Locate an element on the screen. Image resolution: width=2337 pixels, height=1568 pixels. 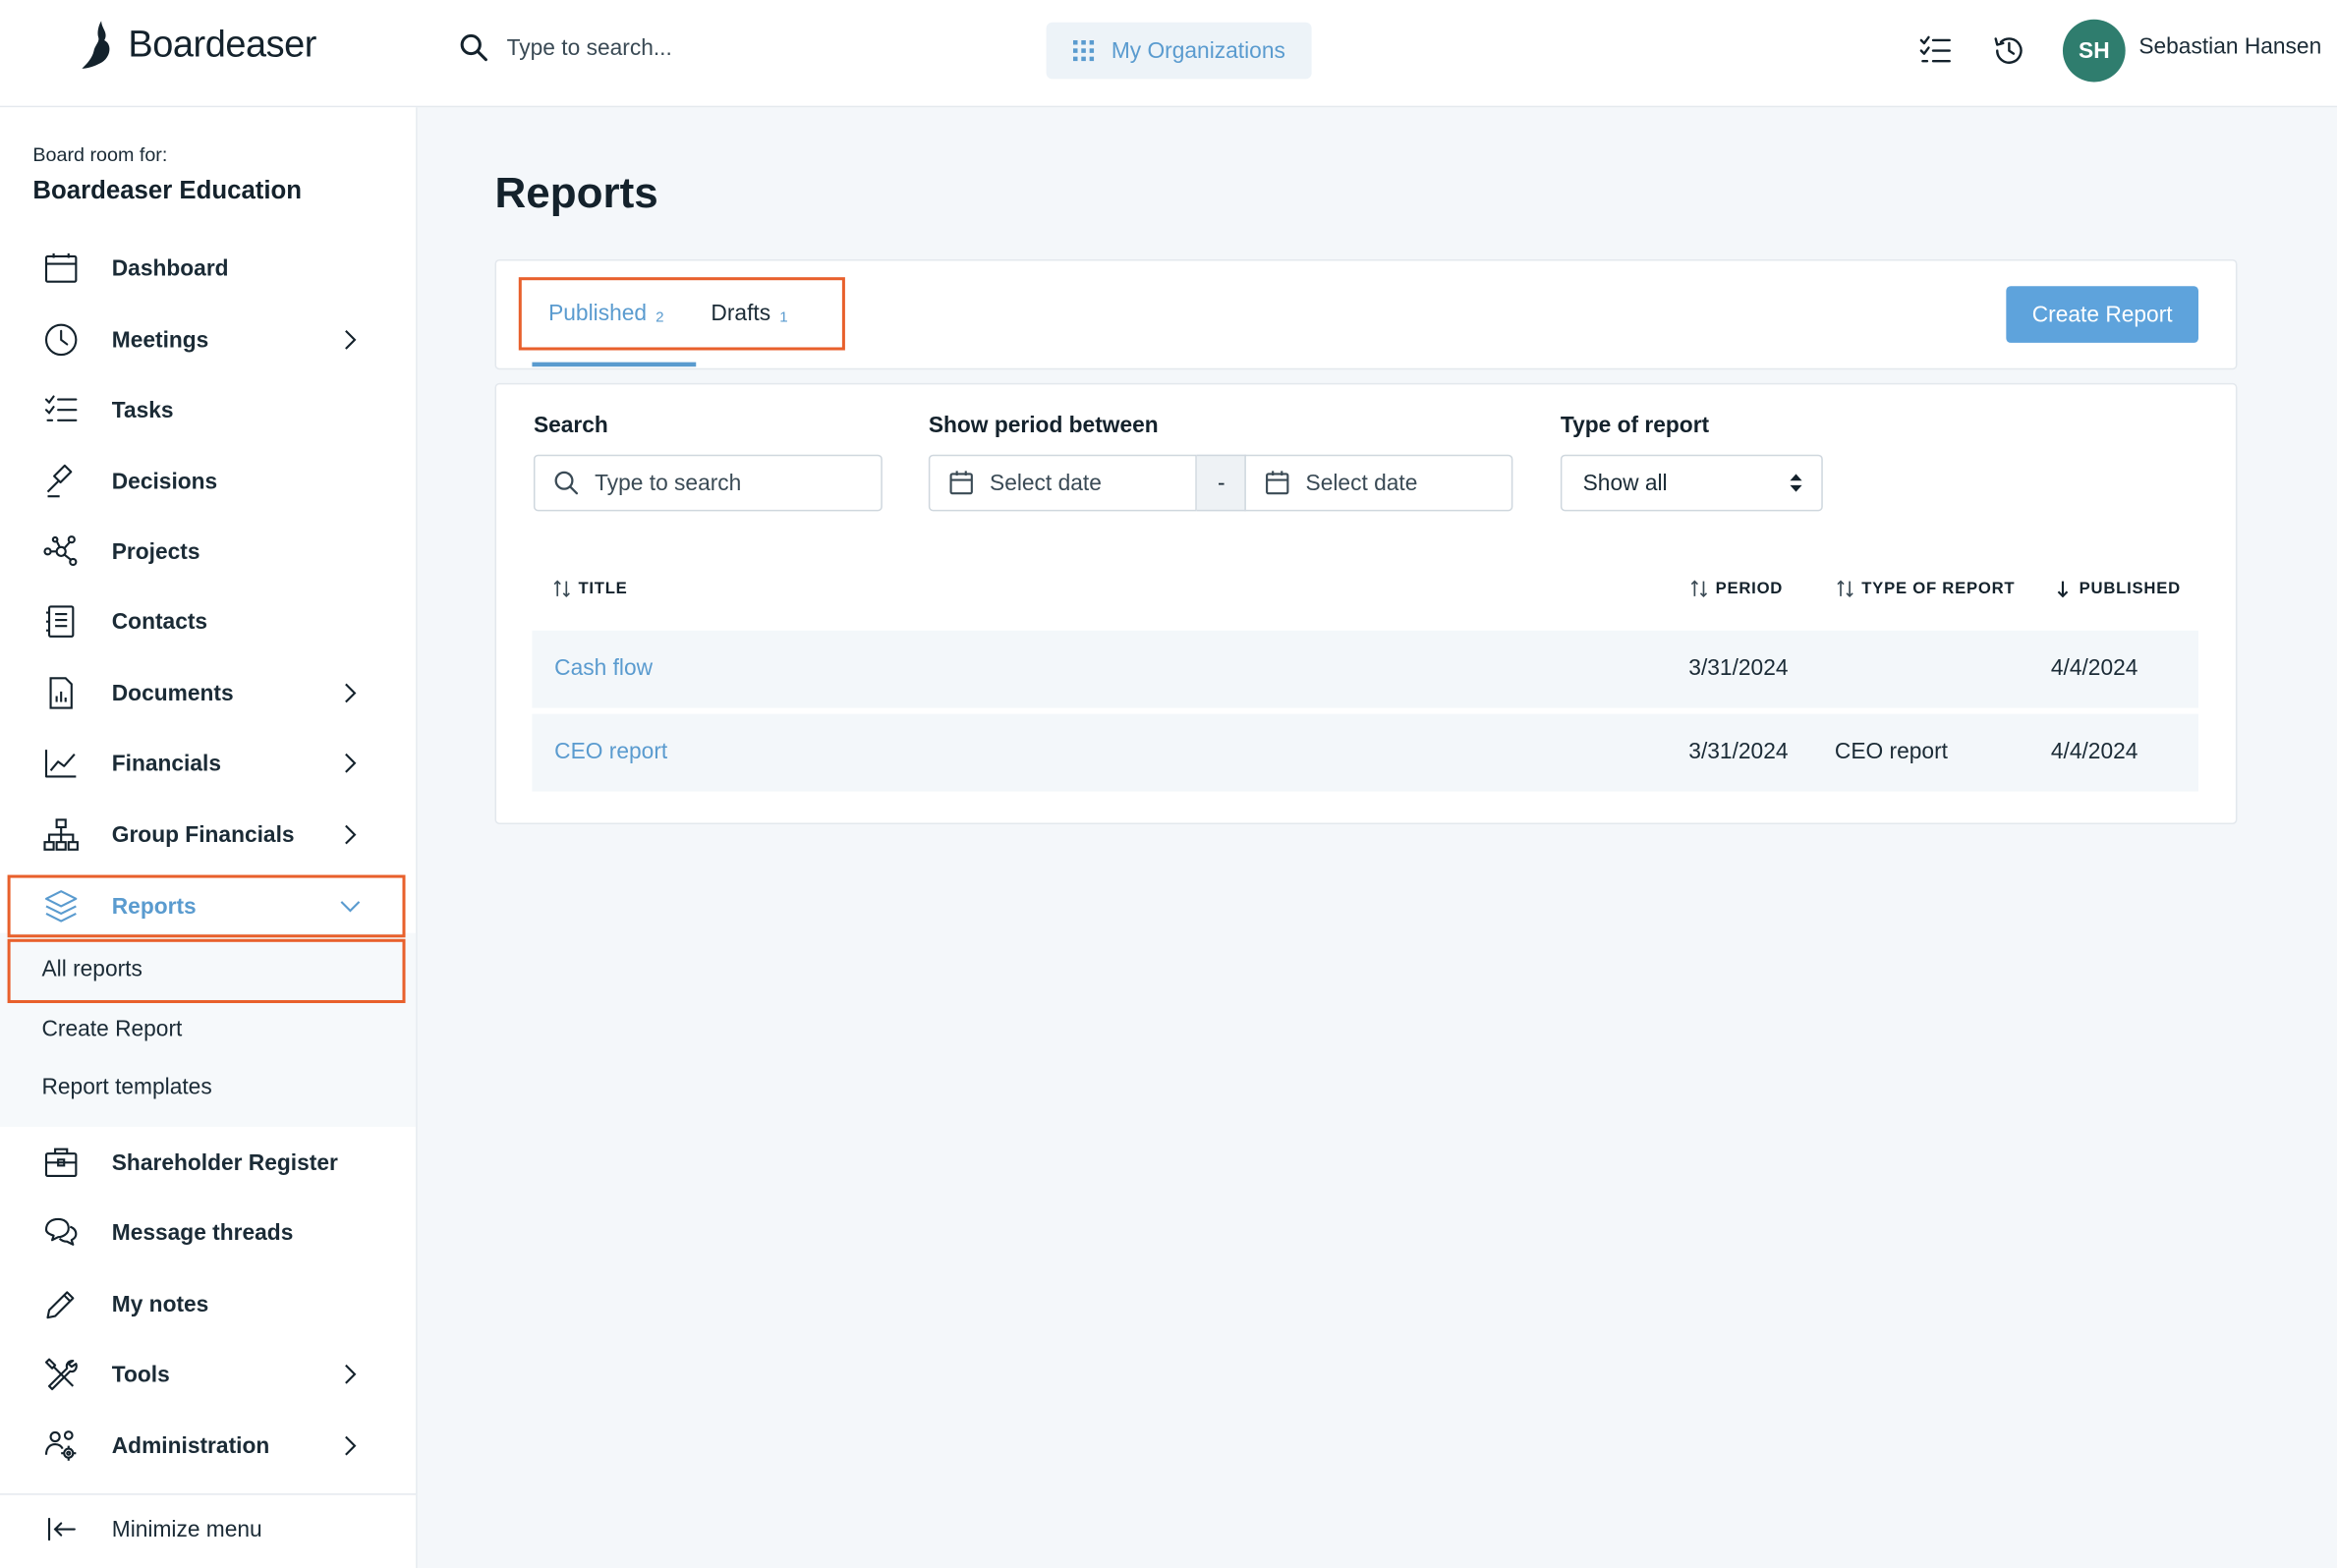
tabs-card: Published 2 Drafts 1 Create Report is located at coordinates (1366, 314).